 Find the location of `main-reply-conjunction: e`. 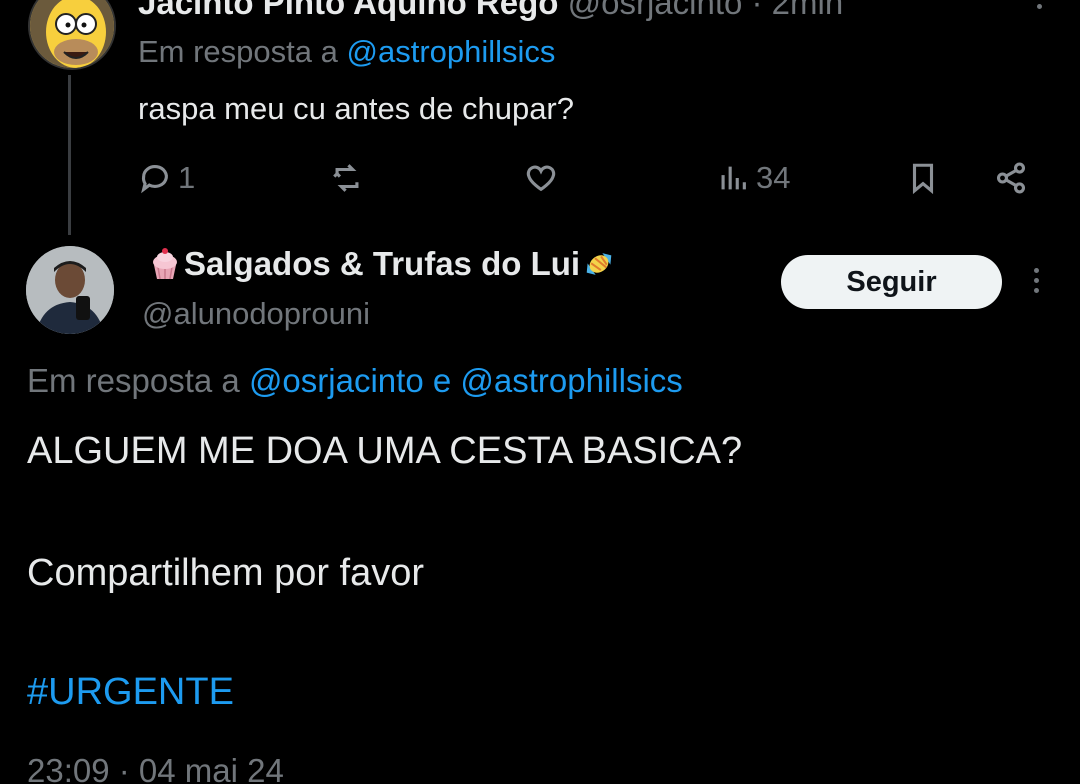

main-reply-conjunction: e is located at coordinates (442, 380).